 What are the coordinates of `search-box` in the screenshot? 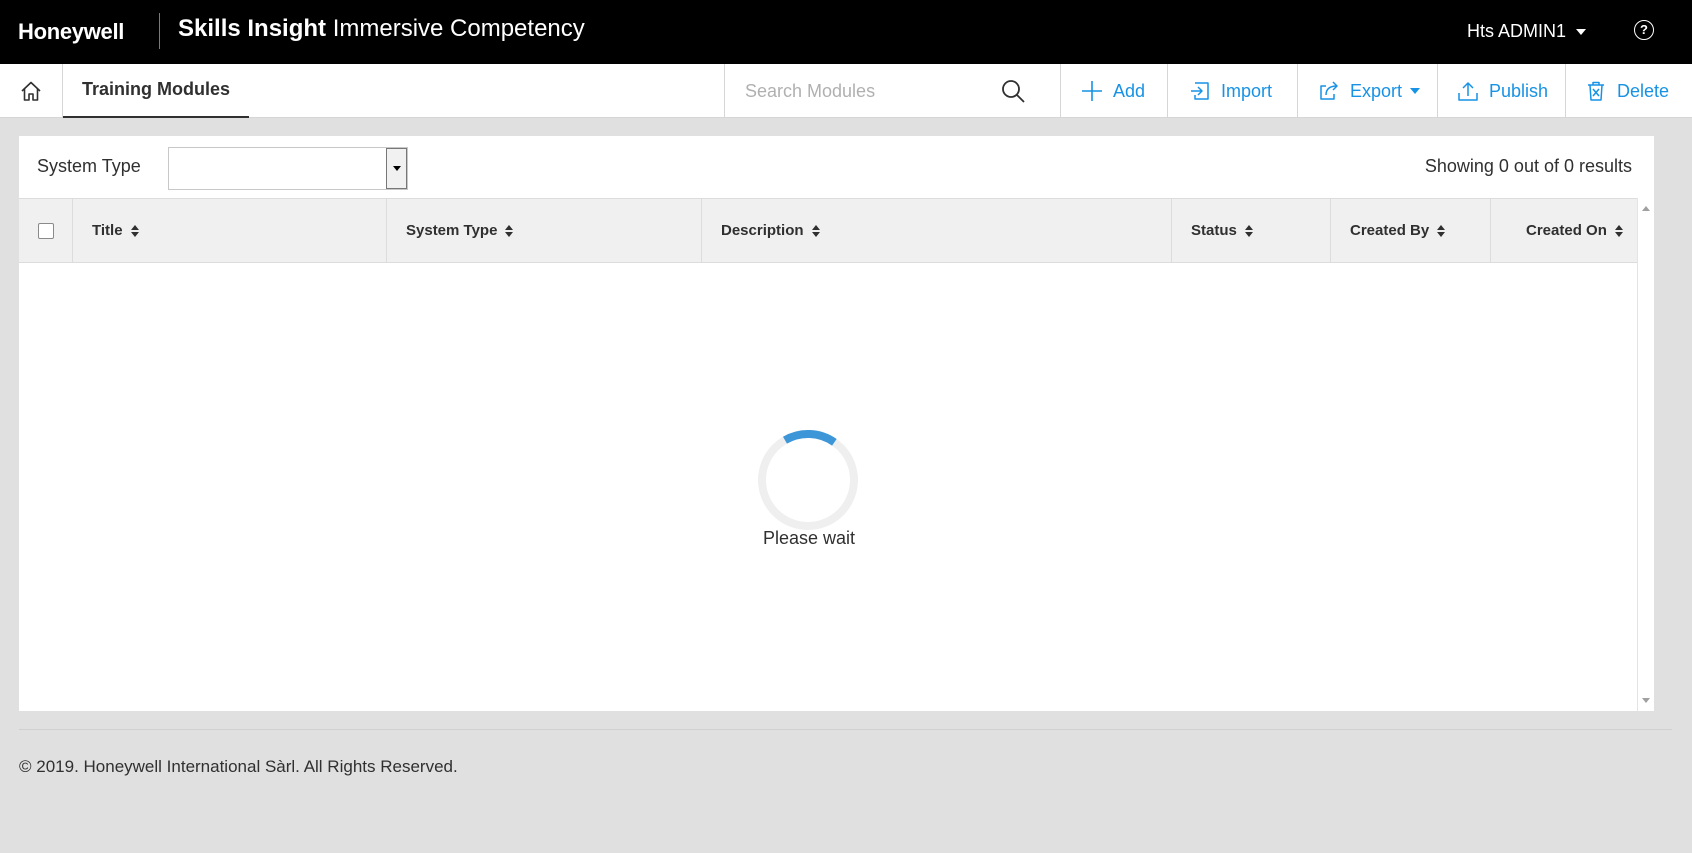 It's located at (892, 91).